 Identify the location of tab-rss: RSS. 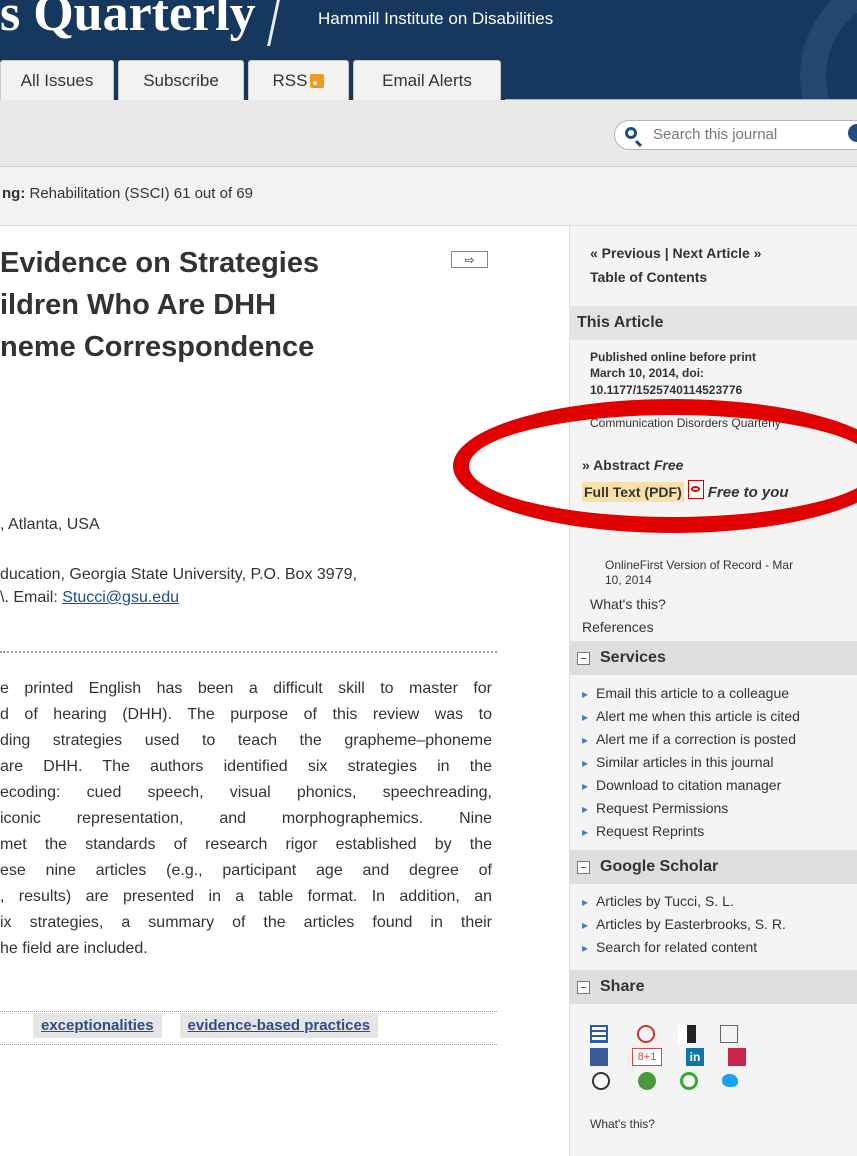
(298, 80).